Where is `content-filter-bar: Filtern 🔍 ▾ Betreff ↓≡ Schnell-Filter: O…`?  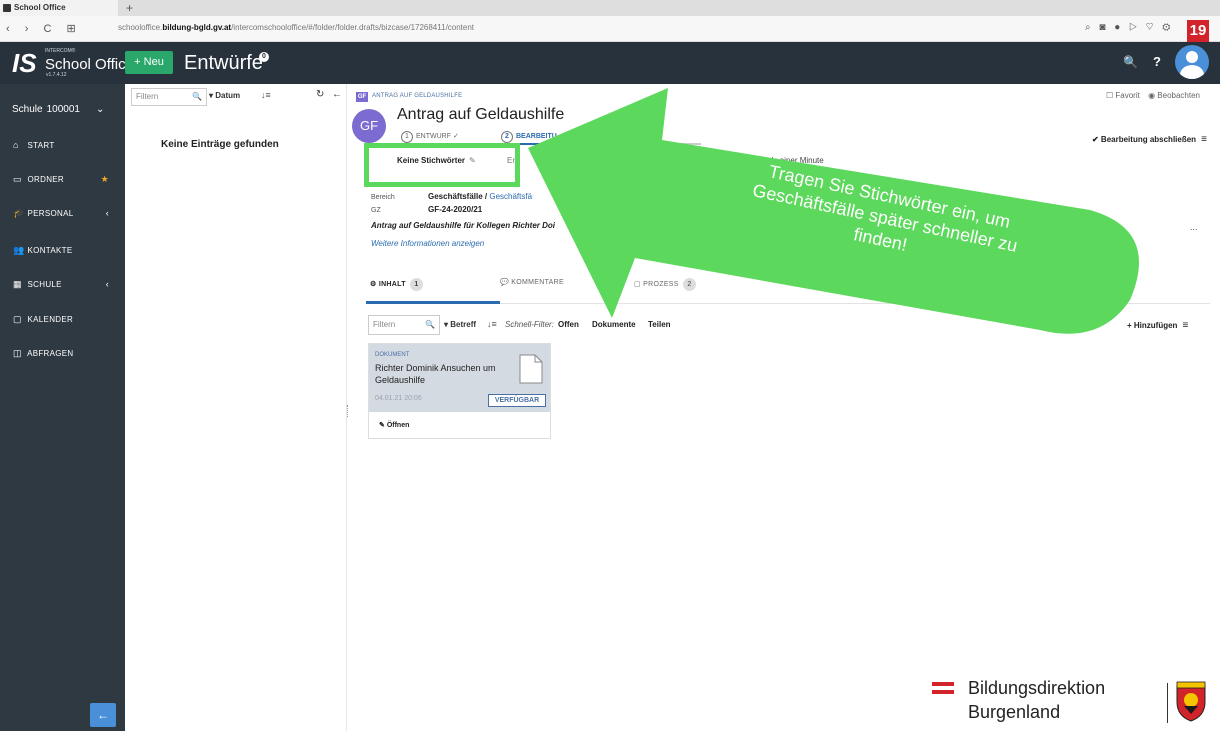
content-filter-bar: Filtern 🔍 ▾ Betreff ↓≡ Schnell-Filter: O… is located at coordinates (789, 325).